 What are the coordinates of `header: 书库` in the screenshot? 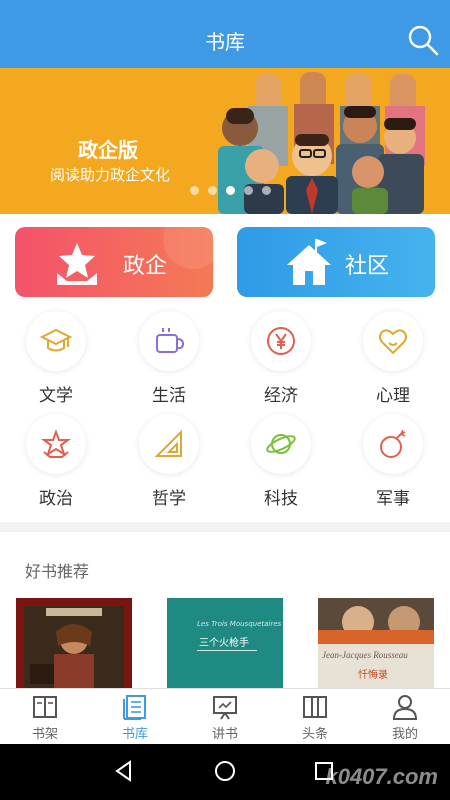 It's located at (225, 41).